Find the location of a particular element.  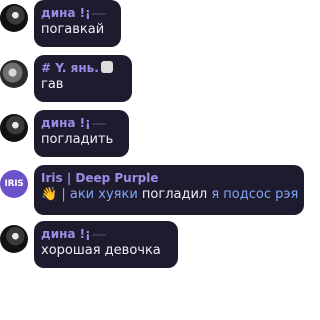

message-bubble: дина !¡ погладить is located at coordinates (81, 133).